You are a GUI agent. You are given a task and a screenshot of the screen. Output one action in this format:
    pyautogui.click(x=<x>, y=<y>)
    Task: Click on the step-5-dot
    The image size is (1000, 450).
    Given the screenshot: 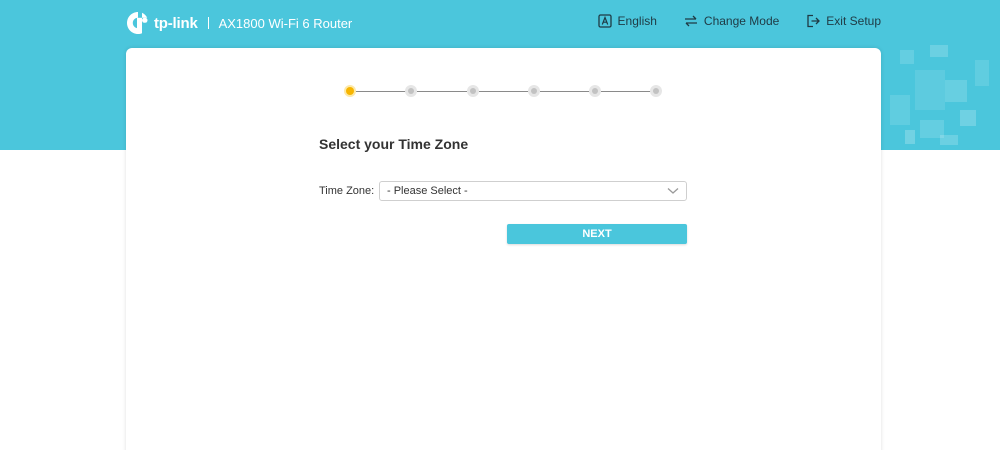 What is the action you would take?
    pyautogui.click(x=595, y=91)
    